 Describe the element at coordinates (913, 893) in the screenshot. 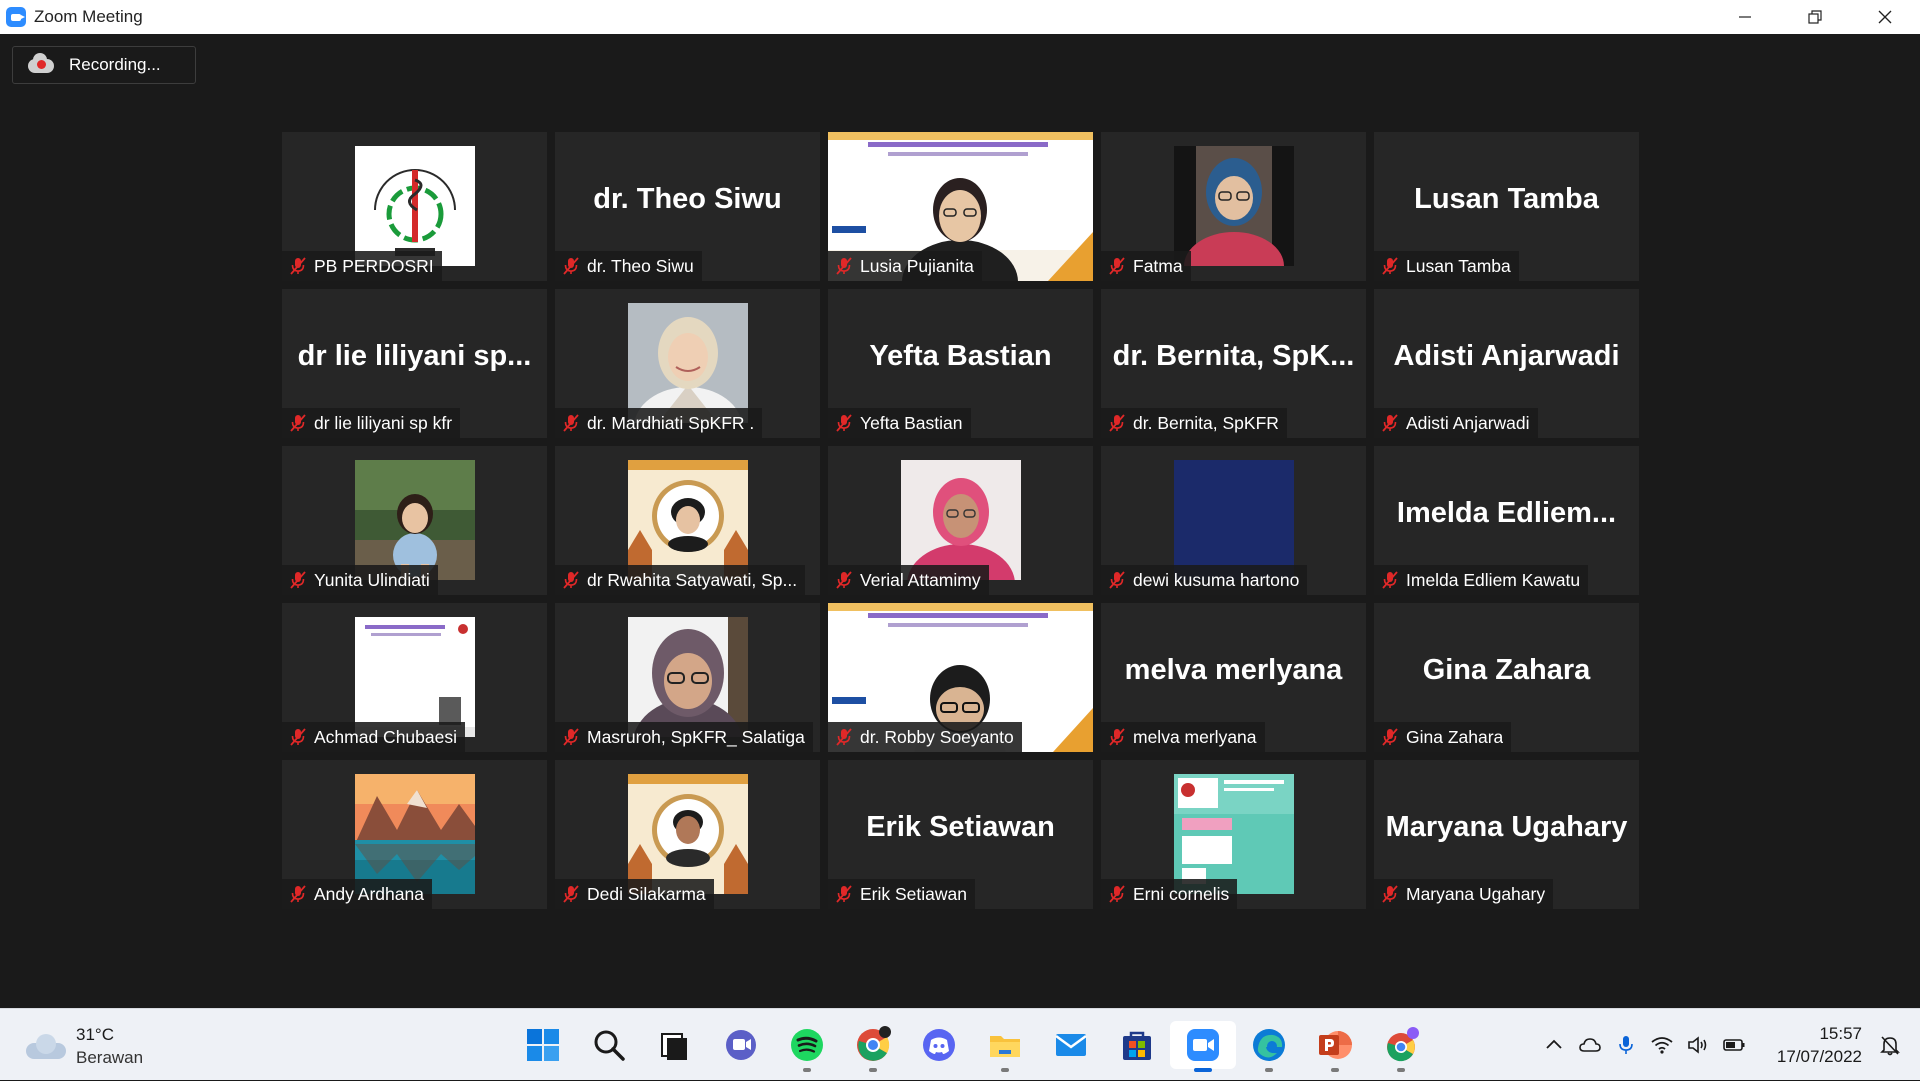

I see `participant-name: Erik Setiawan` at that location.